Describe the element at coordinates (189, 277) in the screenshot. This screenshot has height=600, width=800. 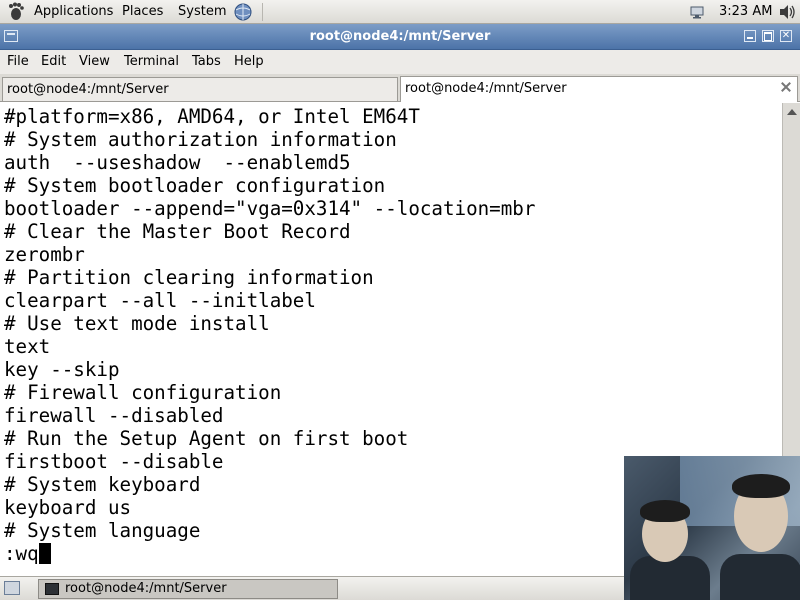
I see `terminal-line: # Partition clearing information` at that location.